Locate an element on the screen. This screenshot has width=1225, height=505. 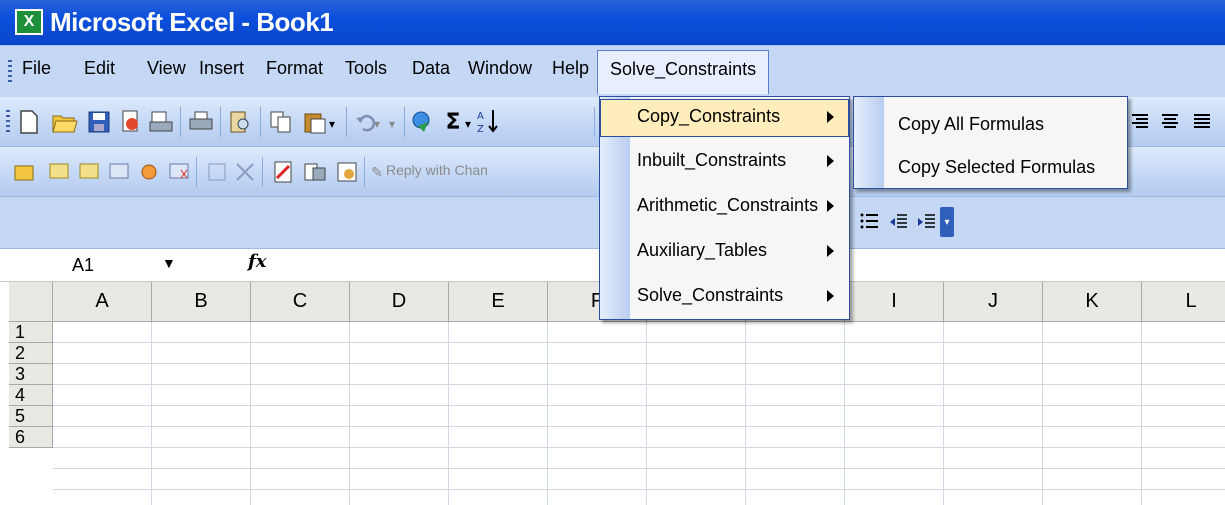
menu-data: Data is located at coordinates (431, 68).